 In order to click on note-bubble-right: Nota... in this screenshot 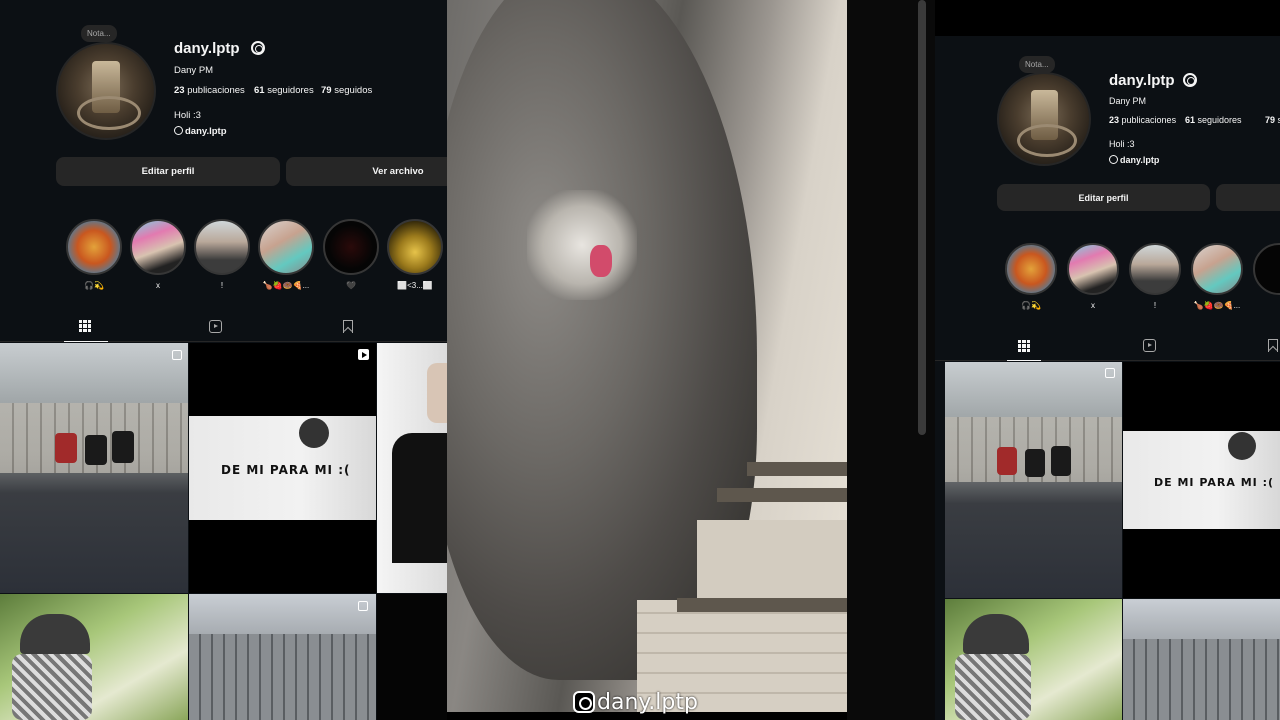, I will do `click(1037, 64)`.